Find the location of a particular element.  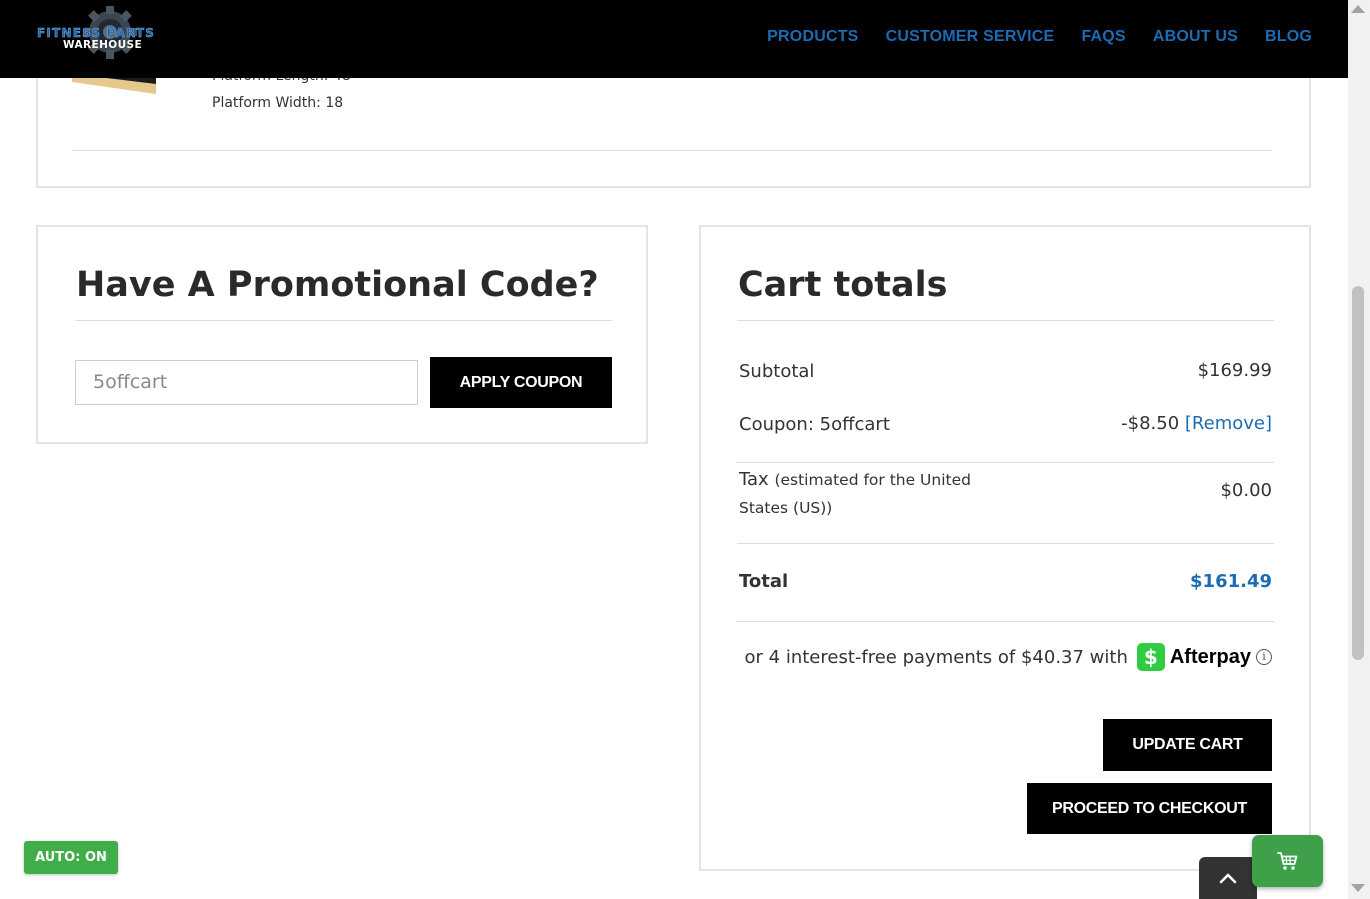

spec-platform-width: Platform Width: 18 is located at coordinates (278, 103).